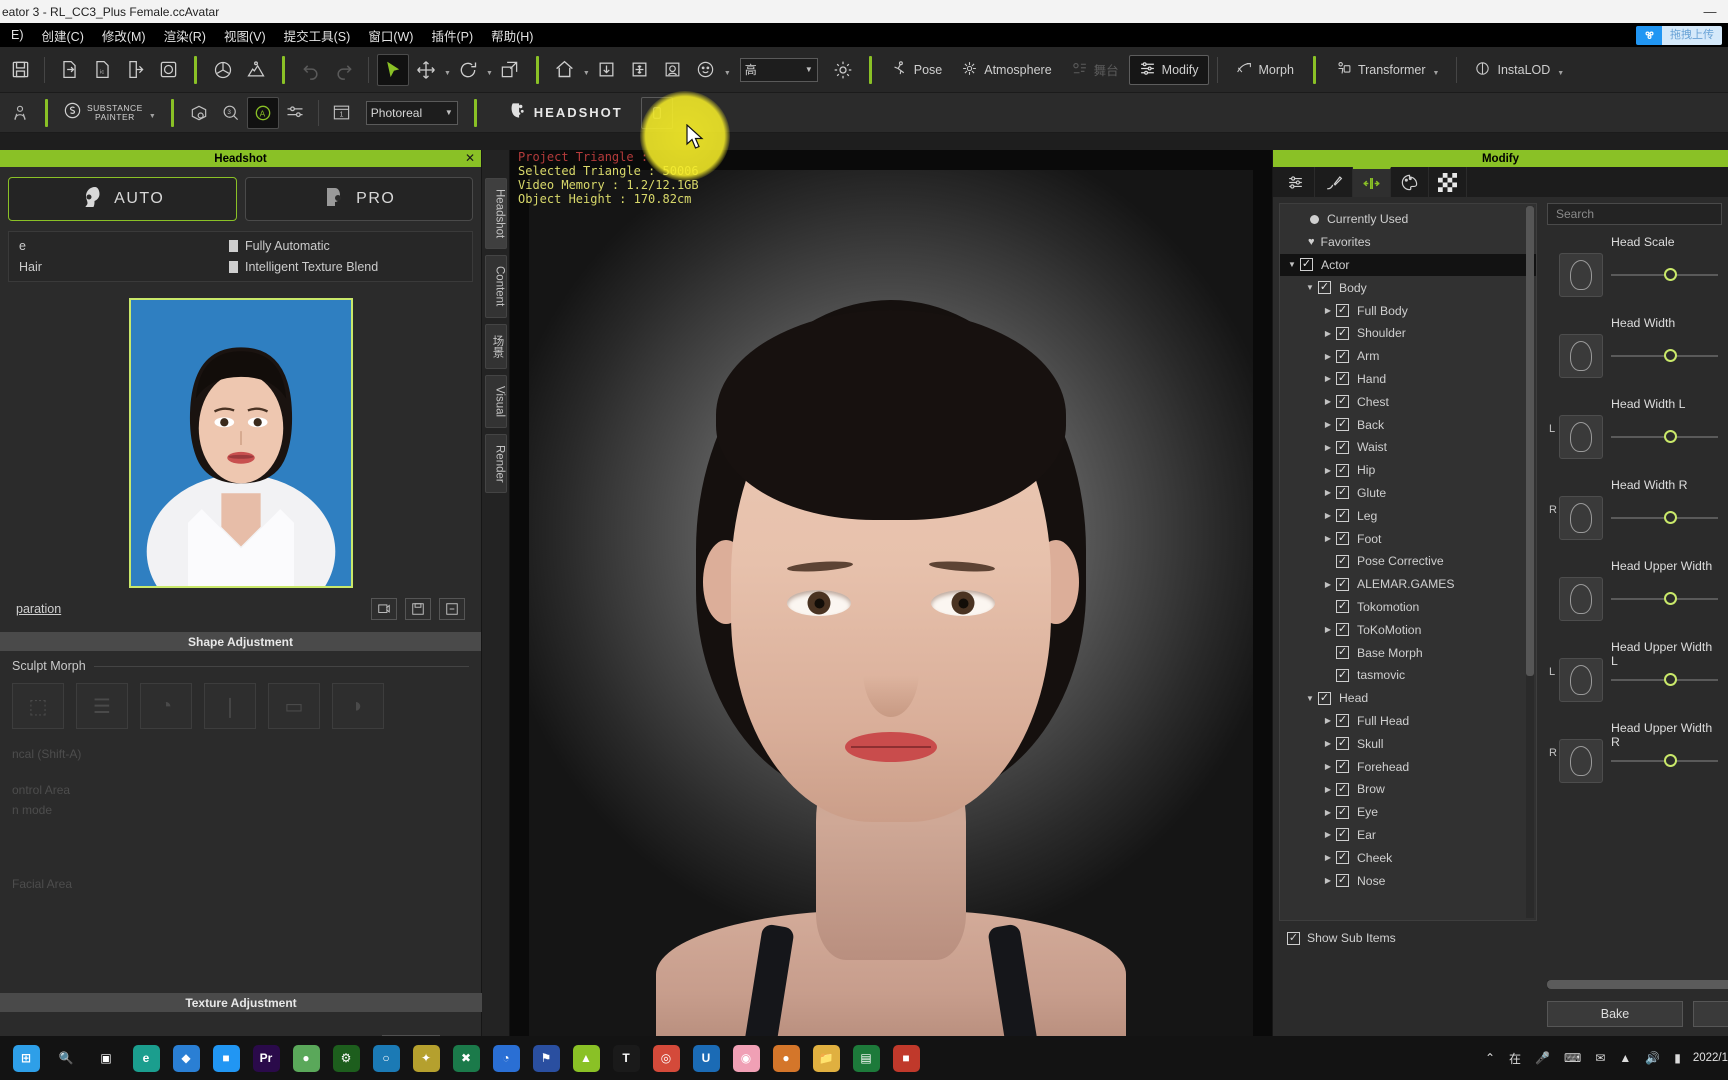  I want to click on t-app-icon: T, so click(626, 1058).